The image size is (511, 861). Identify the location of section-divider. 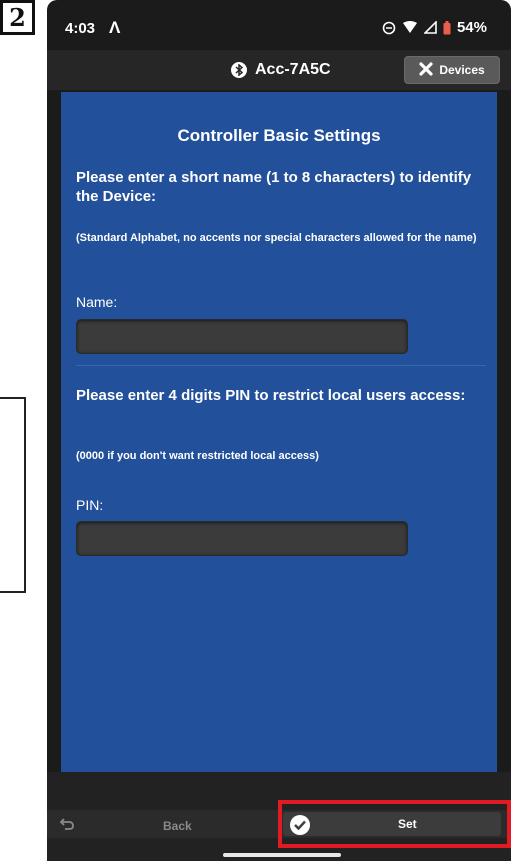
(281, 365).